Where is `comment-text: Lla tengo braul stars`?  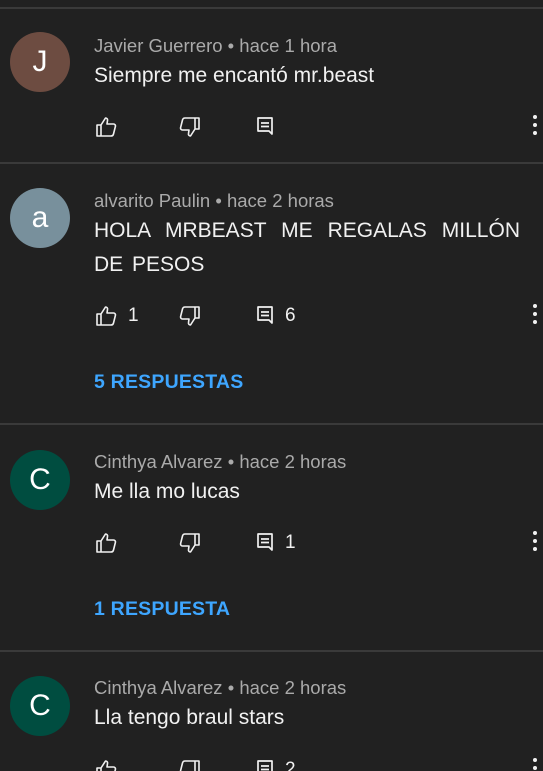
comment-text: Lla tengo braul stars is located at coordinates (189, 717).